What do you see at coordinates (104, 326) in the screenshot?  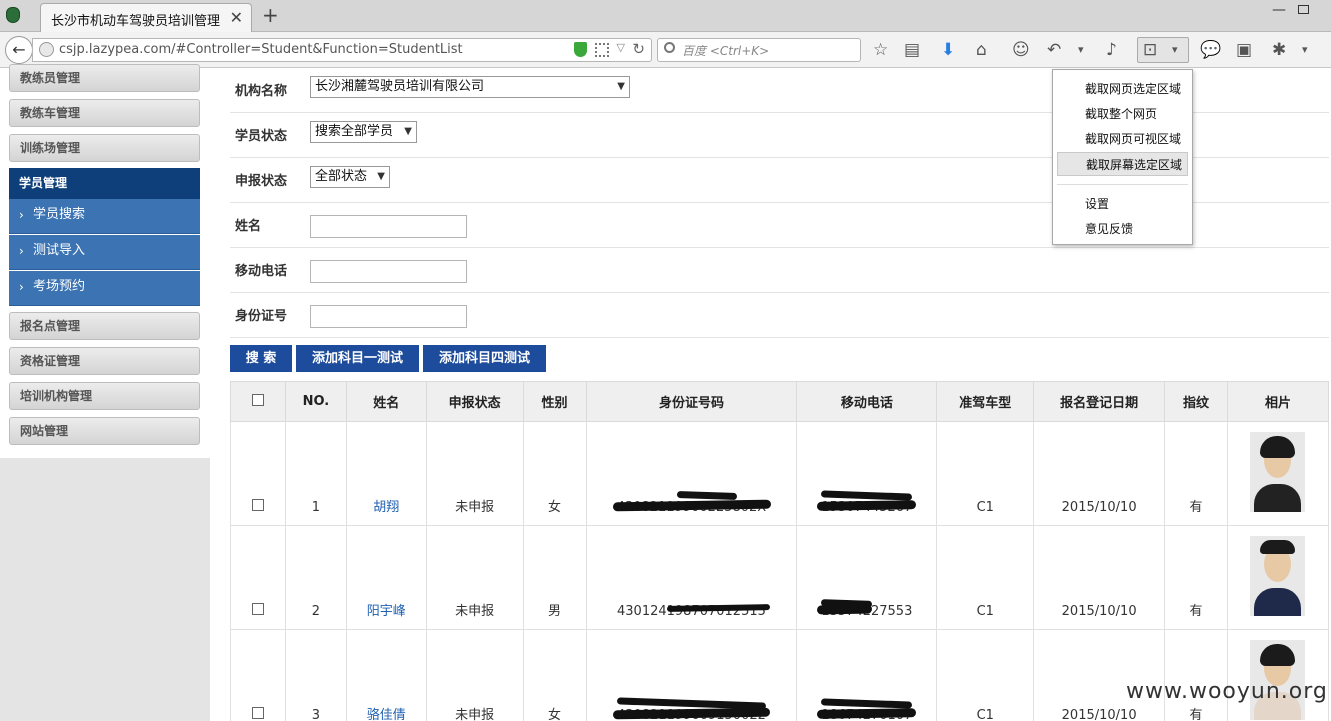 I see `sidebar-item-registration-point: 报名点管理` at bounding box center [104, 326].